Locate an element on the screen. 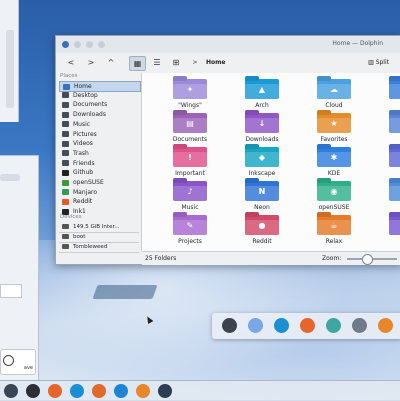  folder-emblem-icon: ✱ is located at coordinates (334, 157).